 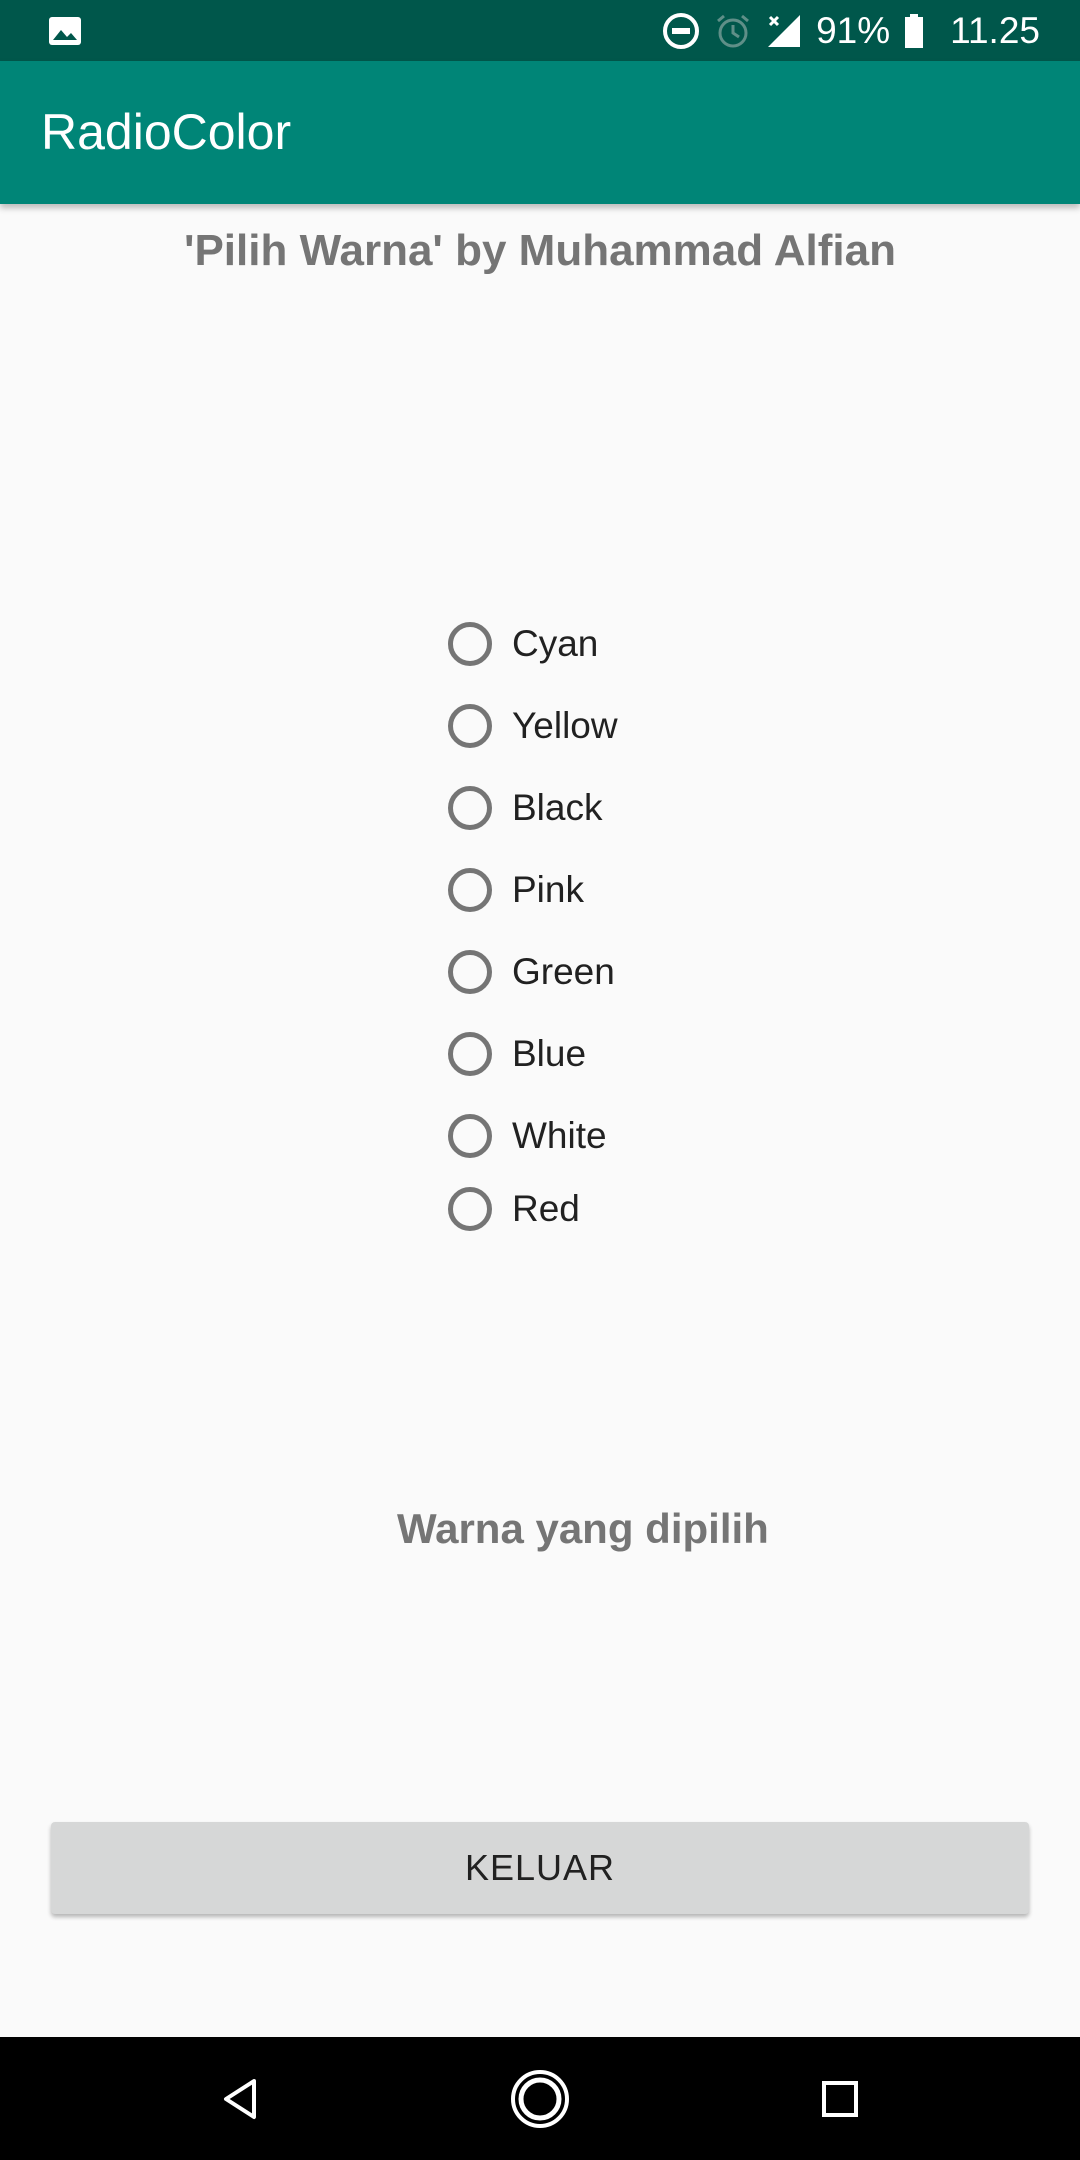 I want to click on radio-option-white: White, so click(x=527, y=1136).